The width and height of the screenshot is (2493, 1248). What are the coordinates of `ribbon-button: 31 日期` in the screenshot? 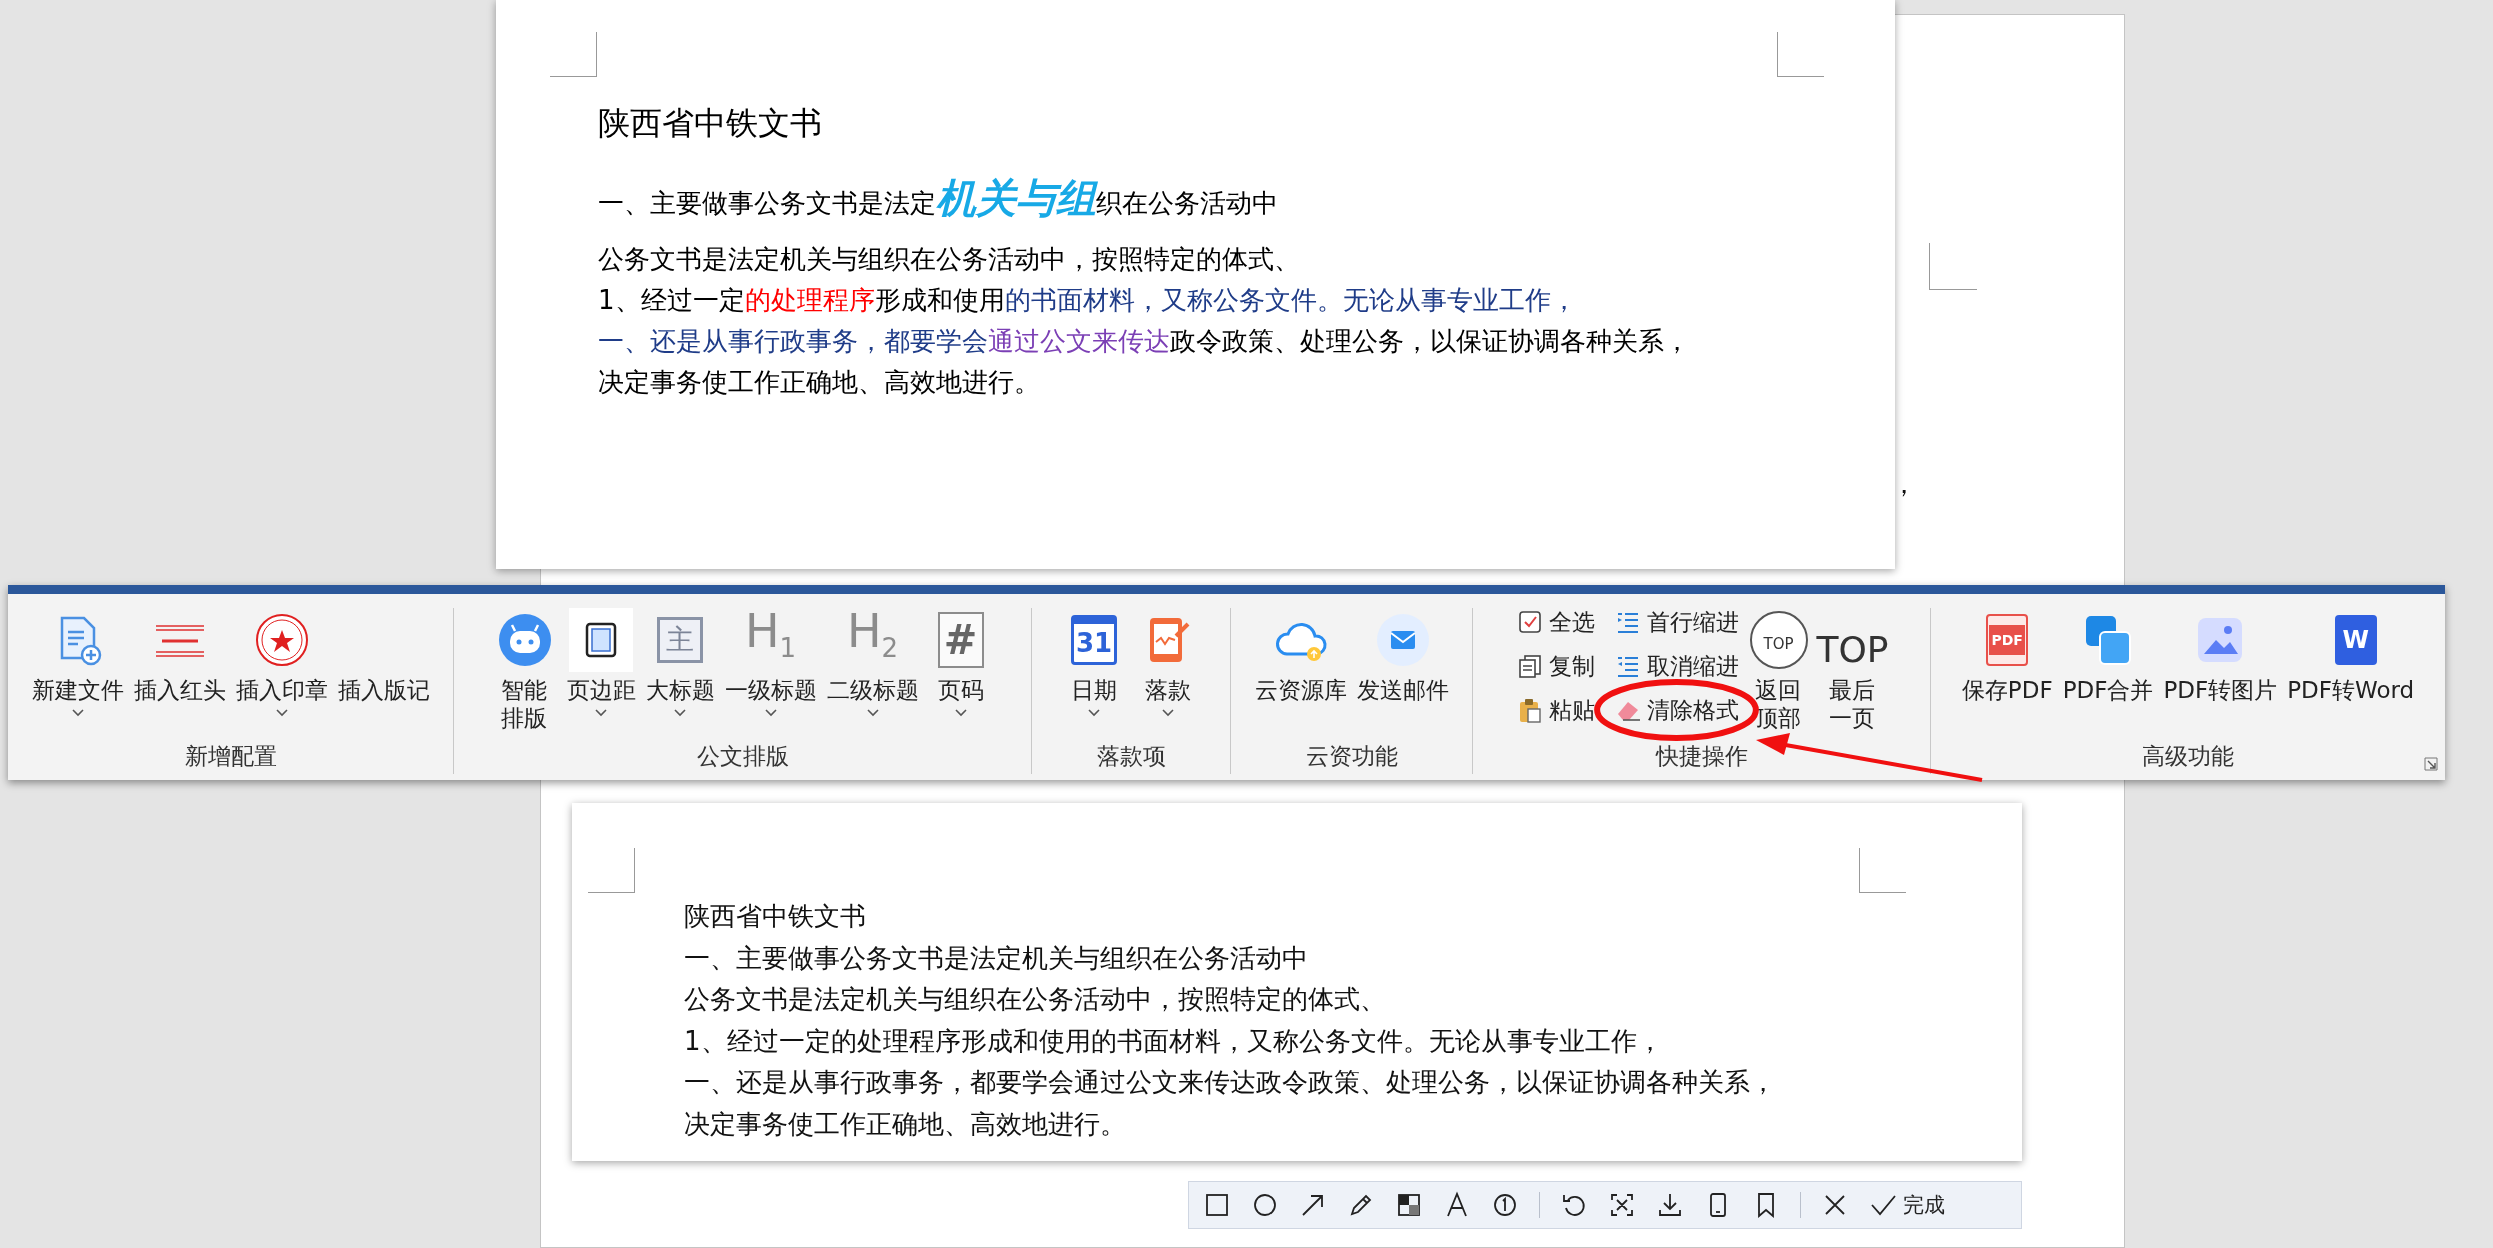 It's located at (1094, 663).